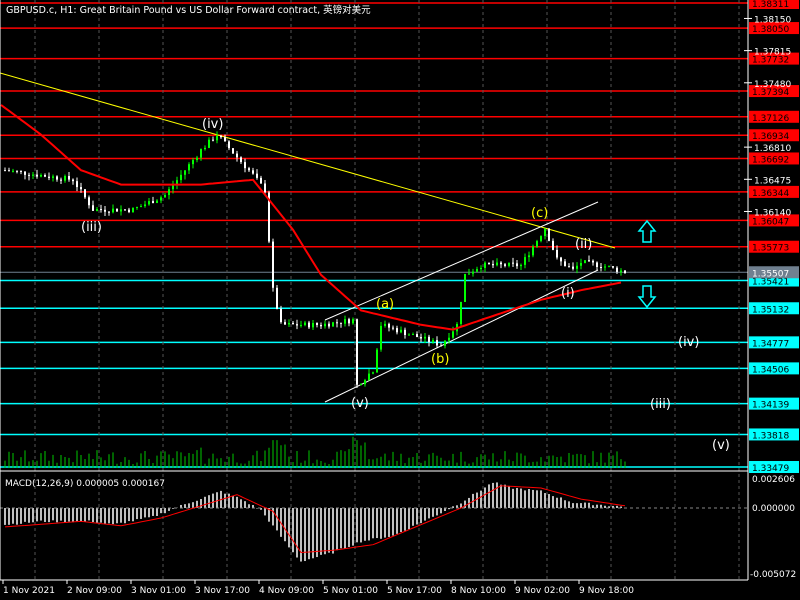 The width and height of the screenshot is (800, 600). I want to click on price-tick-label: 1.36810, so click(772, 149).